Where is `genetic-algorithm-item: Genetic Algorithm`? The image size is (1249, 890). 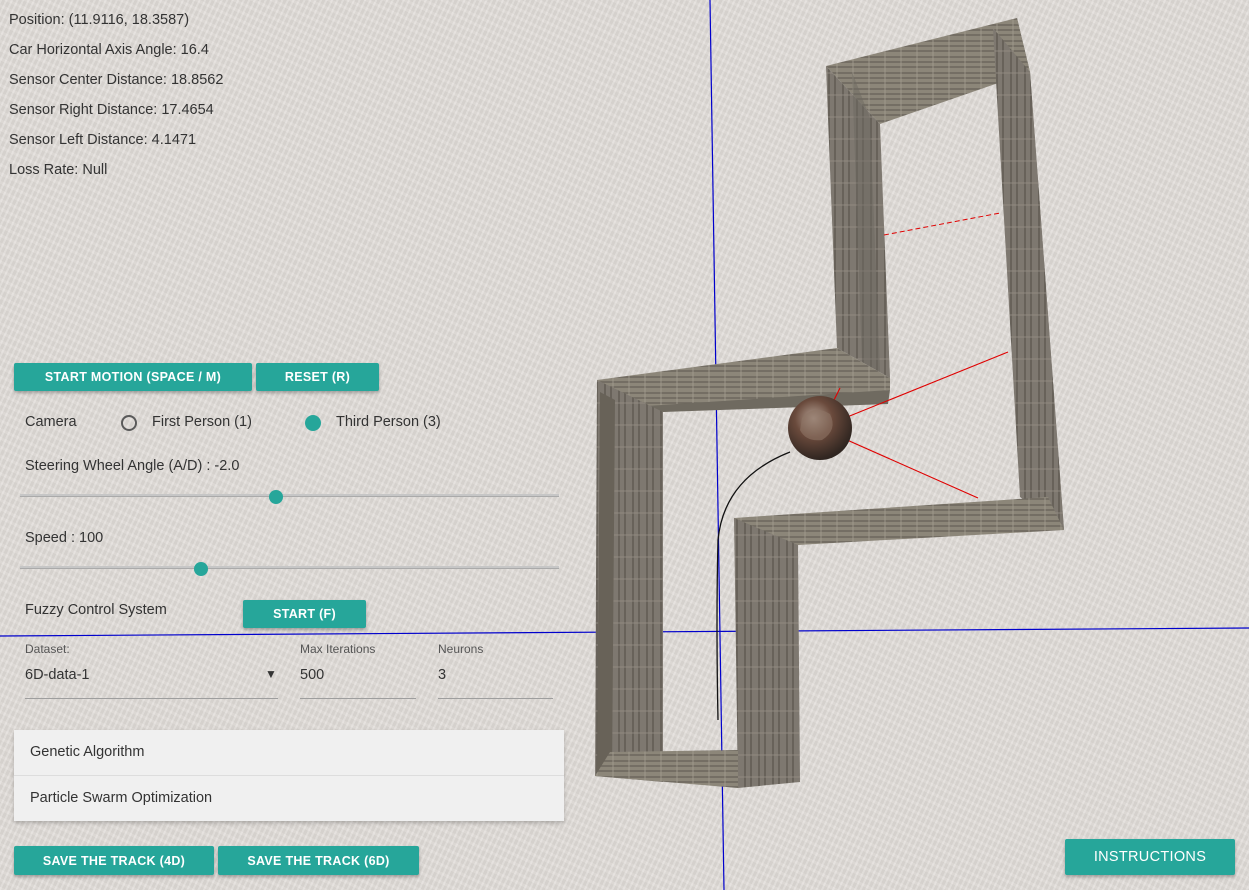
genetic-algorithm-item: Genetic Algorithm is located at coordinates (289, 753).